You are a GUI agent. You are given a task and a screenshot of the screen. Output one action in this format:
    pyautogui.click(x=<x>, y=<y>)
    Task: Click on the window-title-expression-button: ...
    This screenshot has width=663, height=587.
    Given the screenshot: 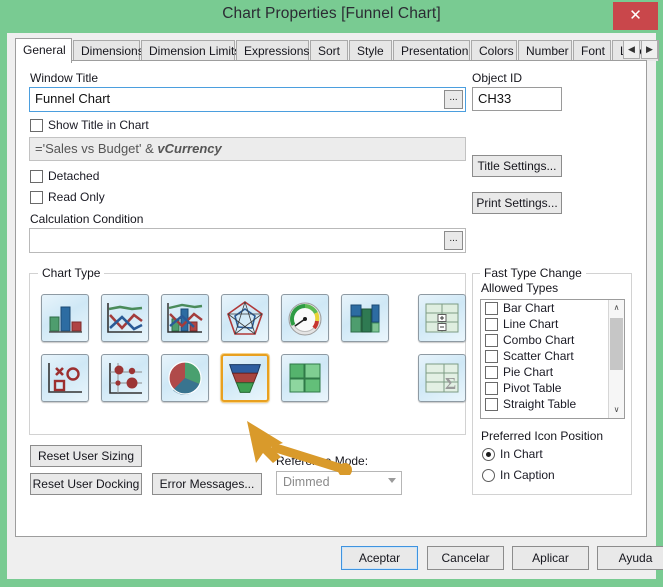 What is the action you would take?
    pyautogui.click(x=453, y=99)
    